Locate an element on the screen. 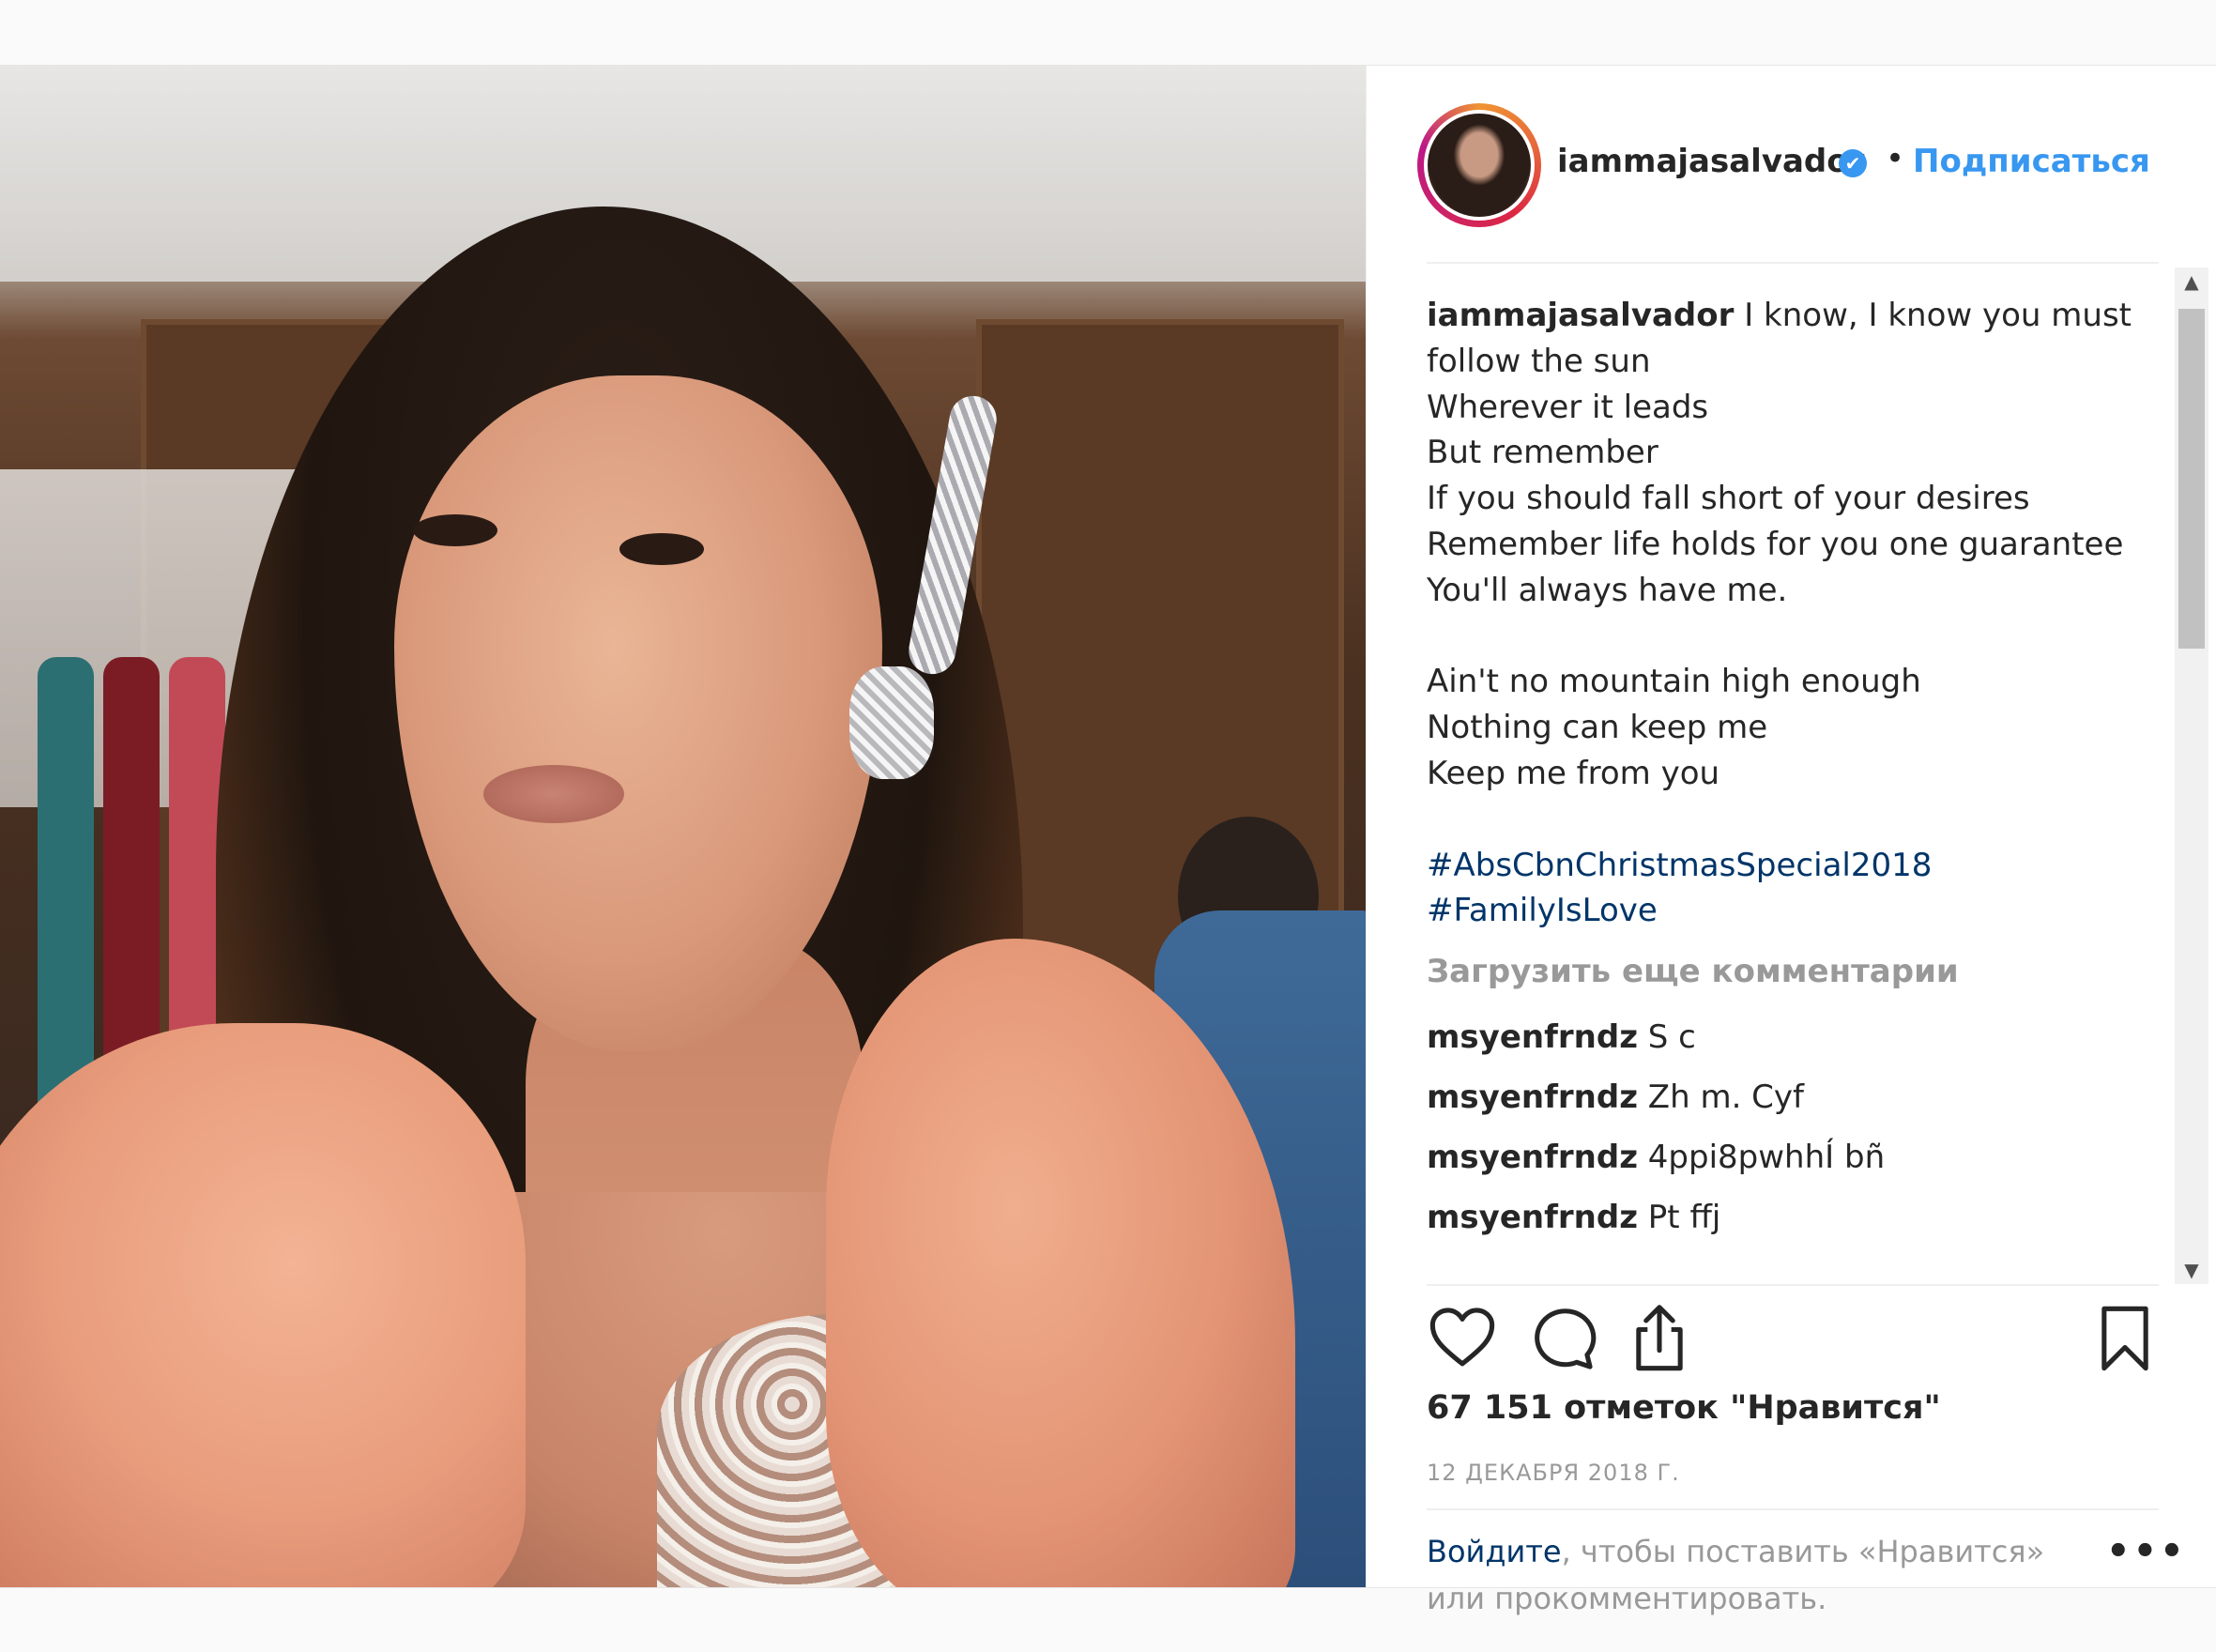 This screenshot has height=1652, width=2216. header-username: iammajasalvador is located at coordinates (1711, 161).